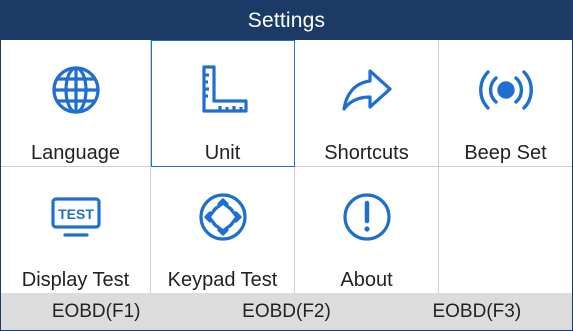  I want to click on function-key-bar: EOBD(F1) EOBD(F2) EOBD(F3), so click(286, 311).